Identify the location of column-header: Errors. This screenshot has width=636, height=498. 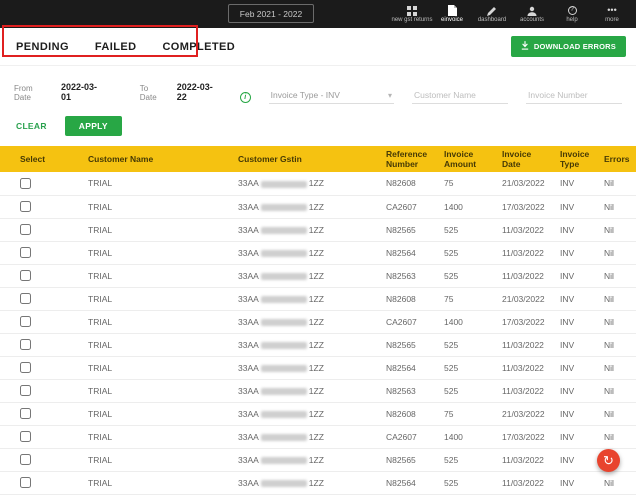
(616, 159).